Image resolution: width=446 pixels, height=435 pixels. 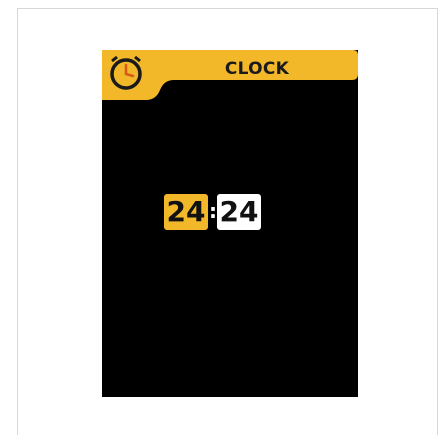 What do you see at coordinates (186, 212) in the screenshot?
I see `hours-field: 24` at bounding box center [186, 212].